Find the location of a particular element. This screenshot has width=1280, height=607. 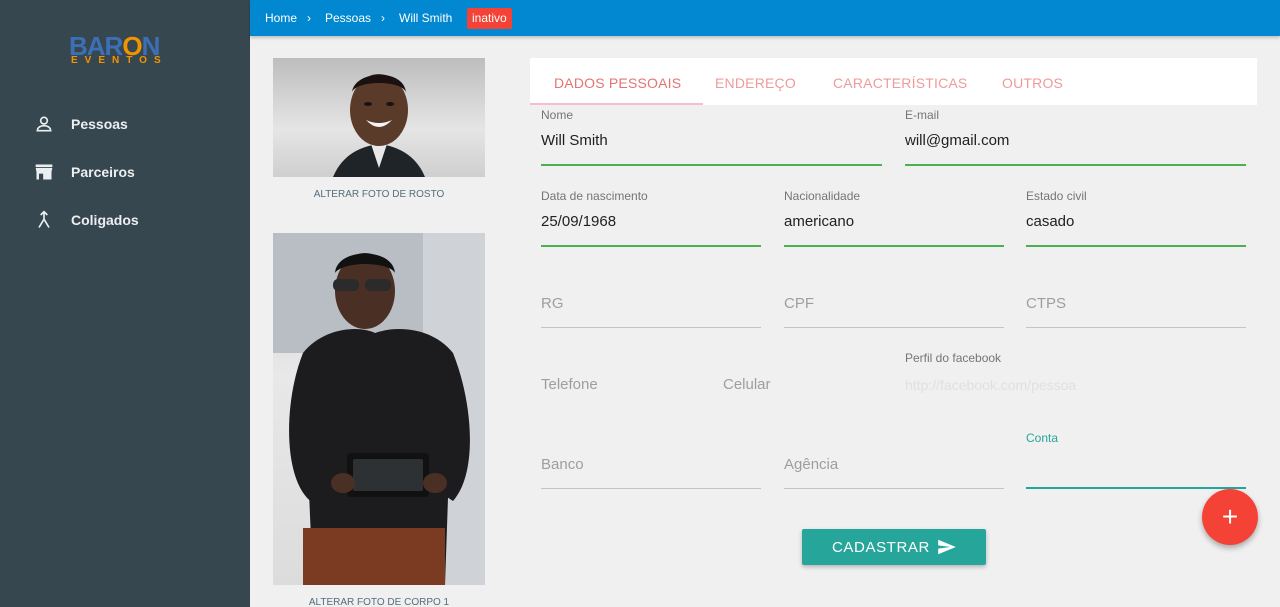

telefone-placeholder: Telefone is located at coordinates (569, 384).